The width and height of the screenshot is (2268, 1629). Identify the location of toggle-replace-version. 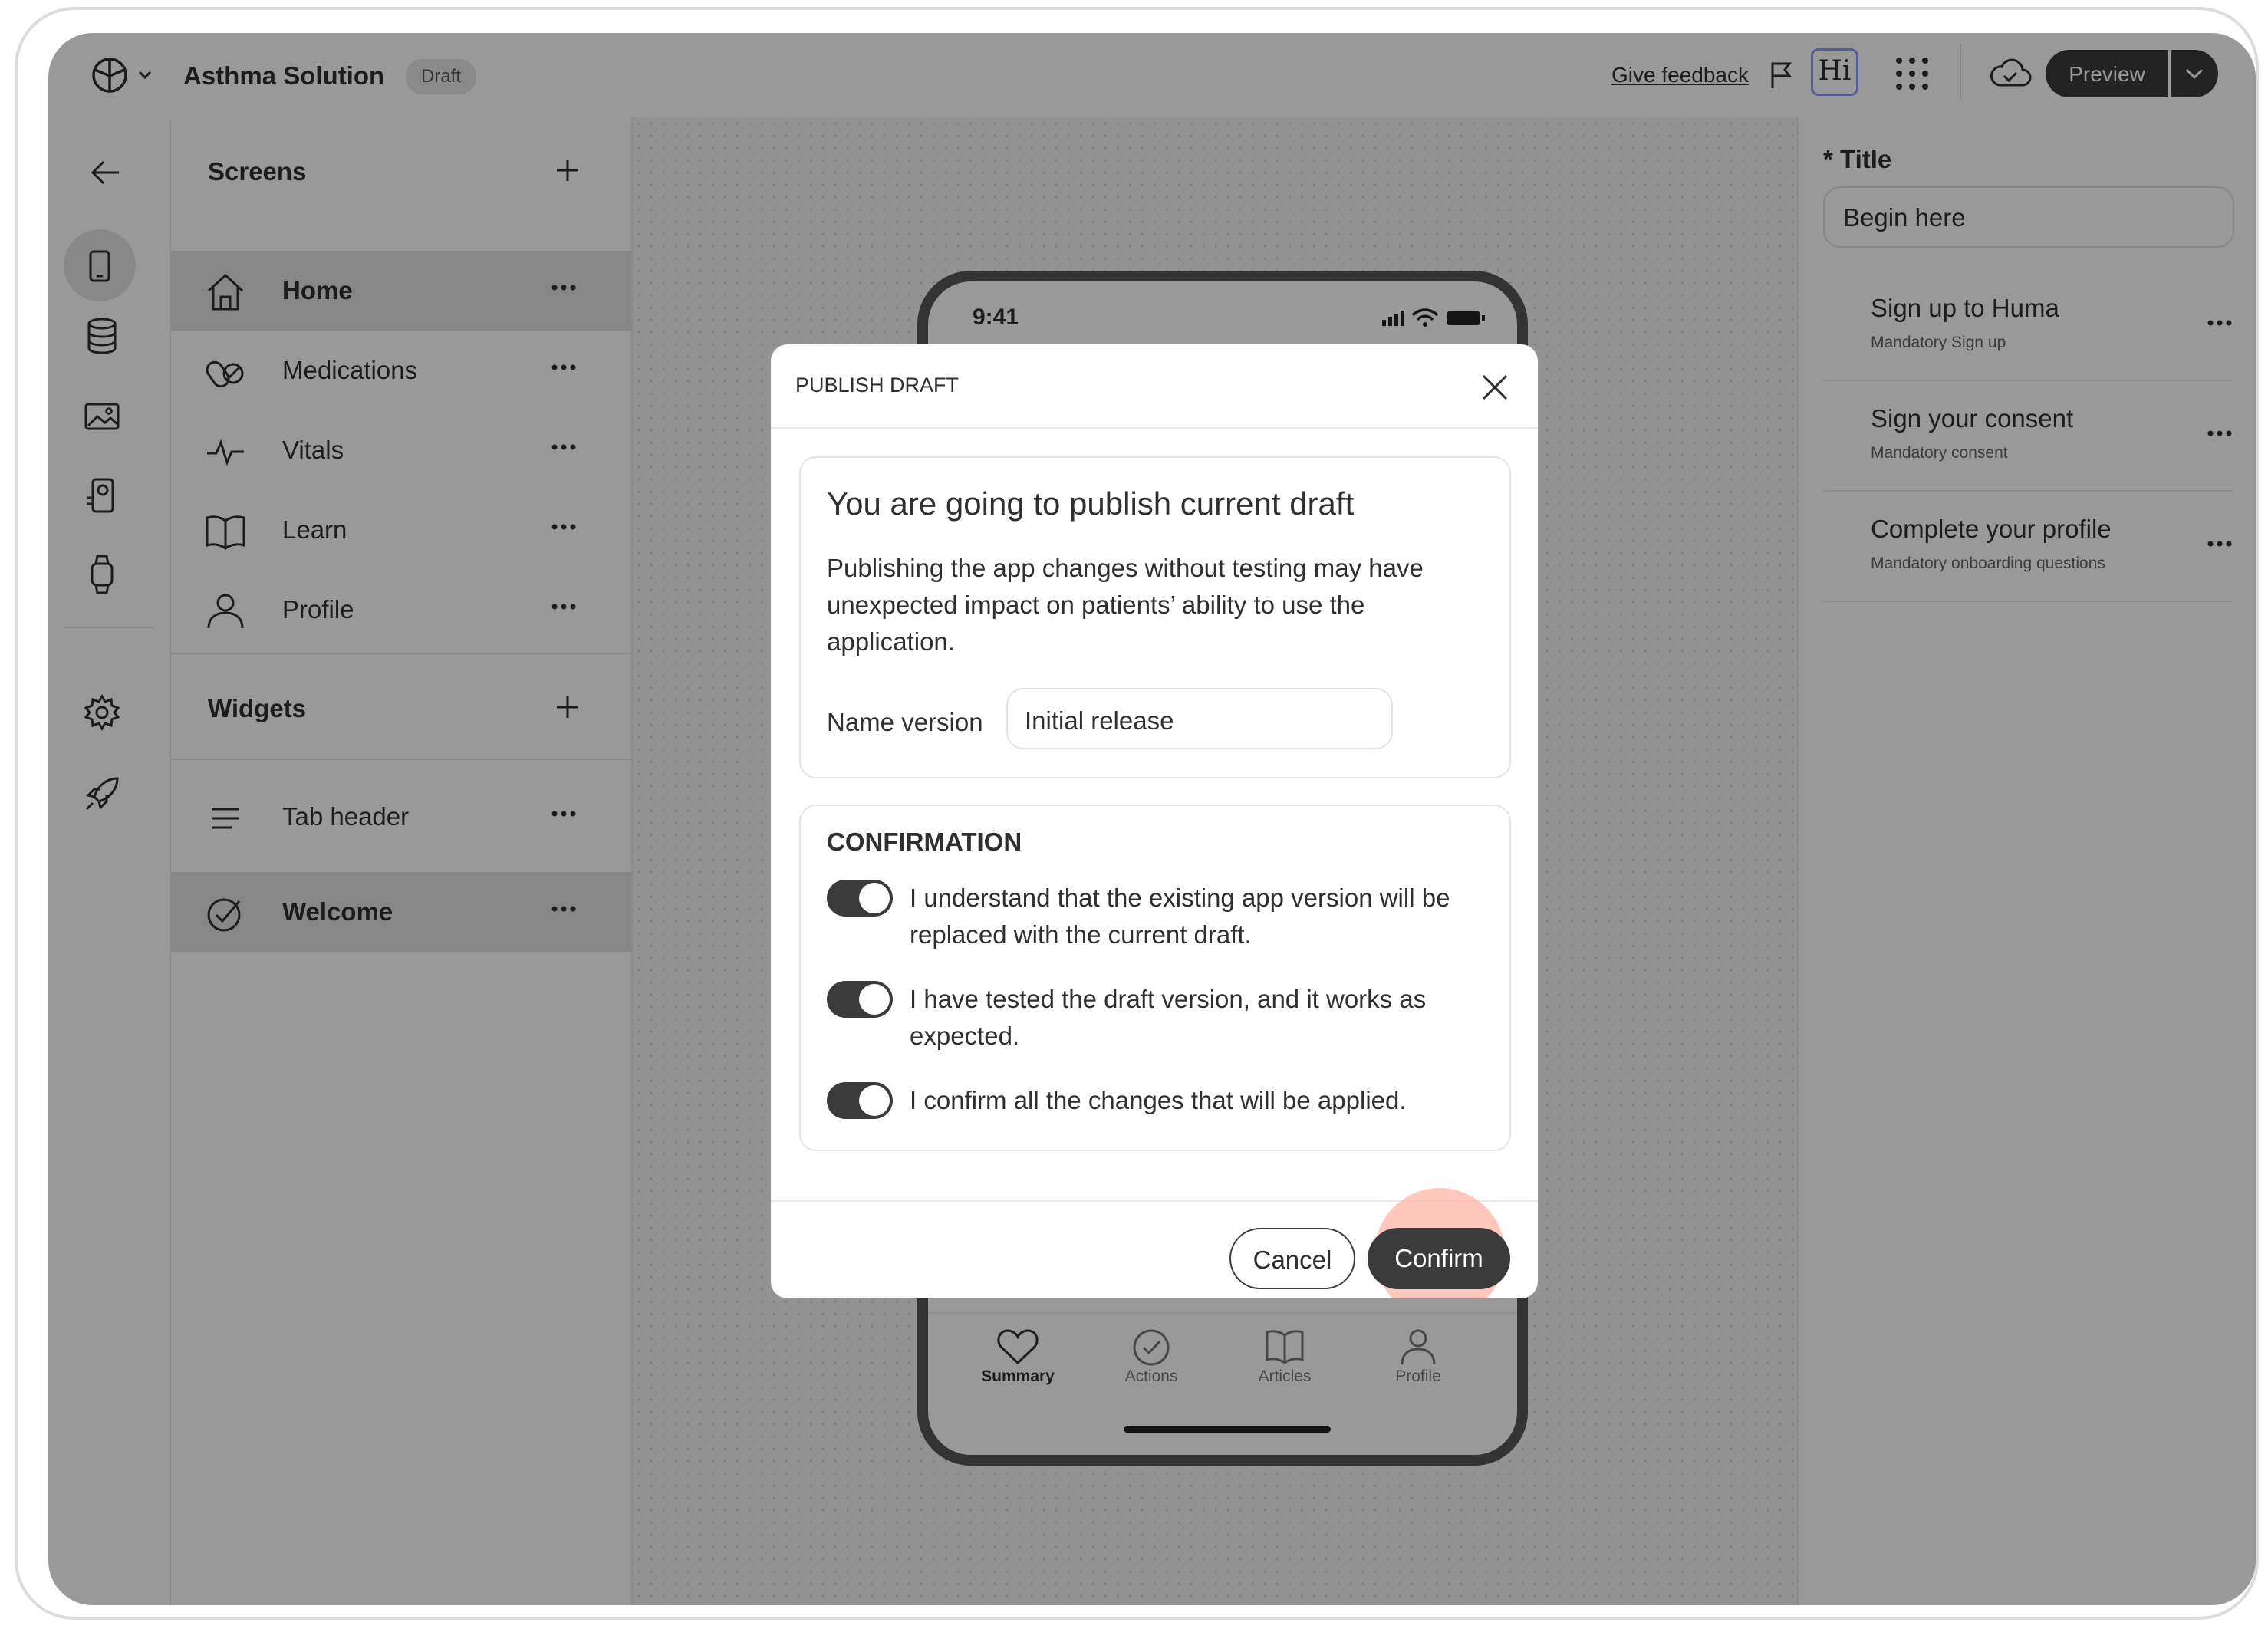
(860, 898).